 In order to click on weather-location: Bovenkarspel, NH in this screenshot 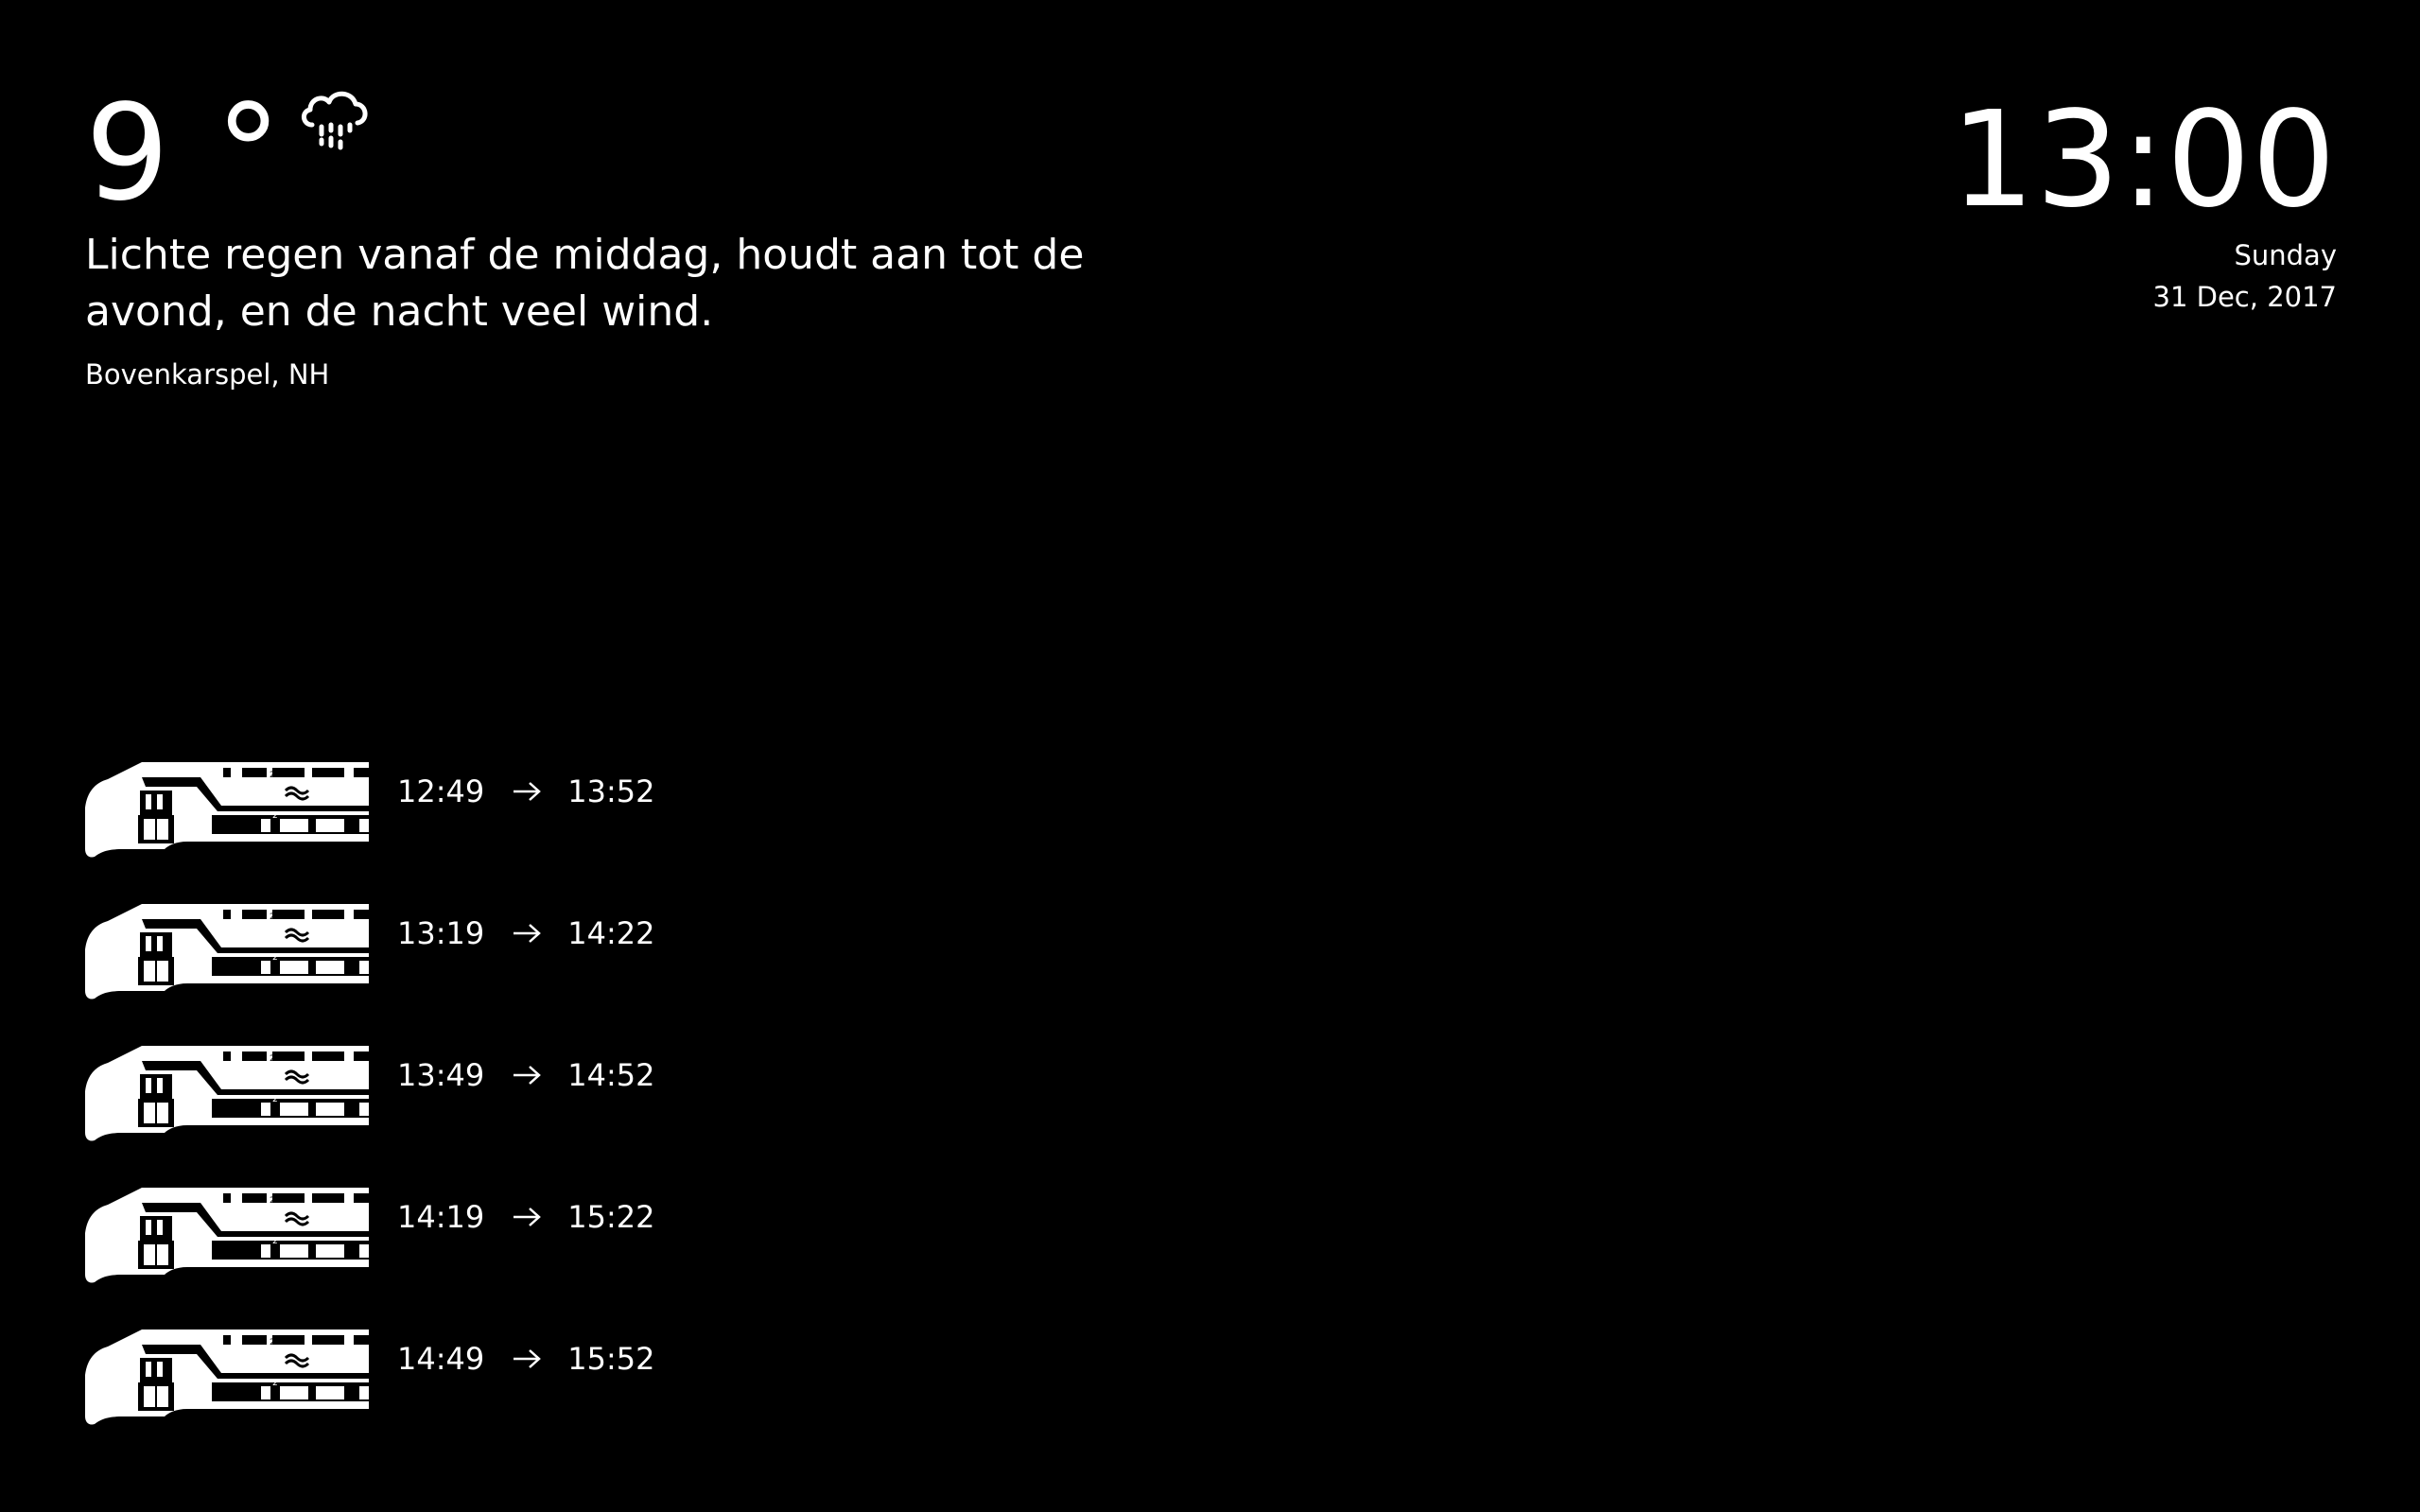, I will do `click(208, 375)`.